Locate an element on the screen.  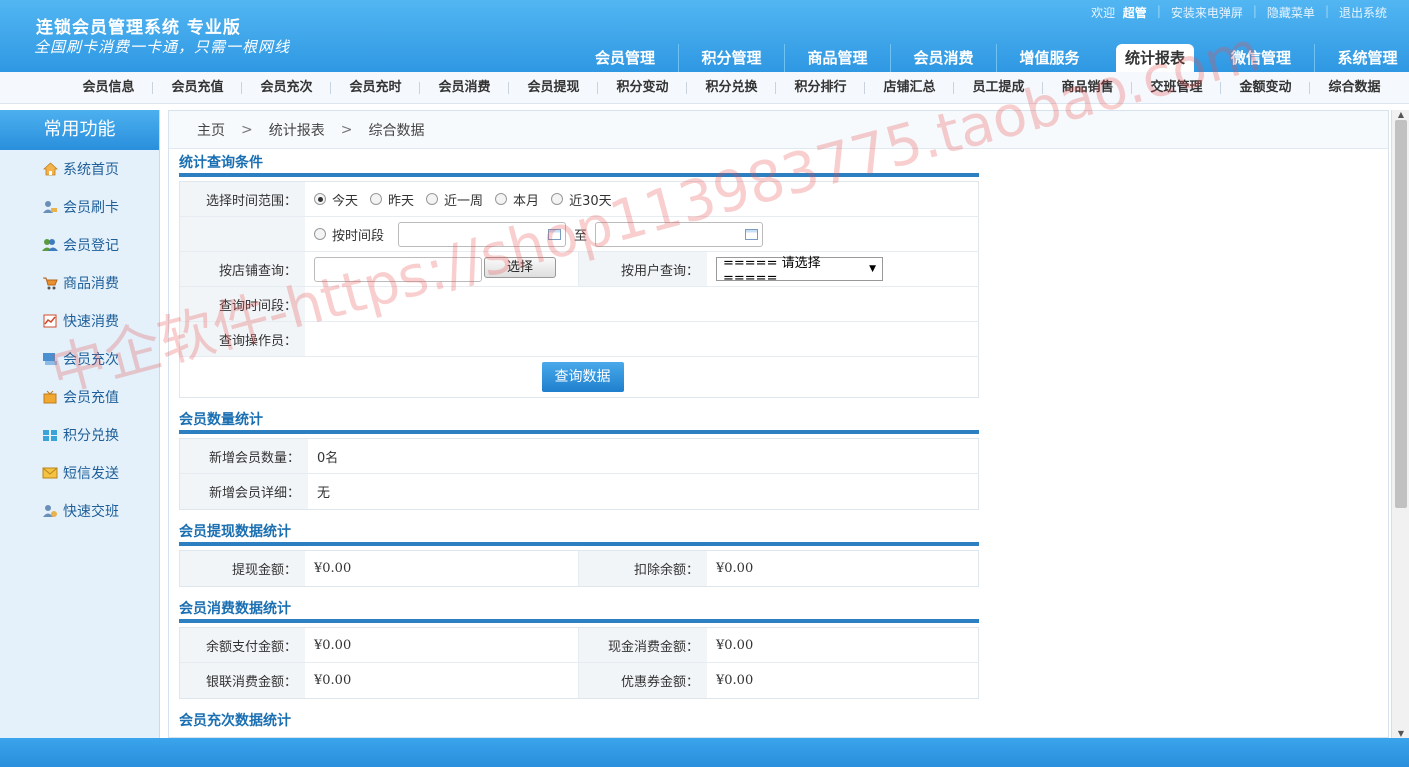
store-input is located at coordinates (398, 269).